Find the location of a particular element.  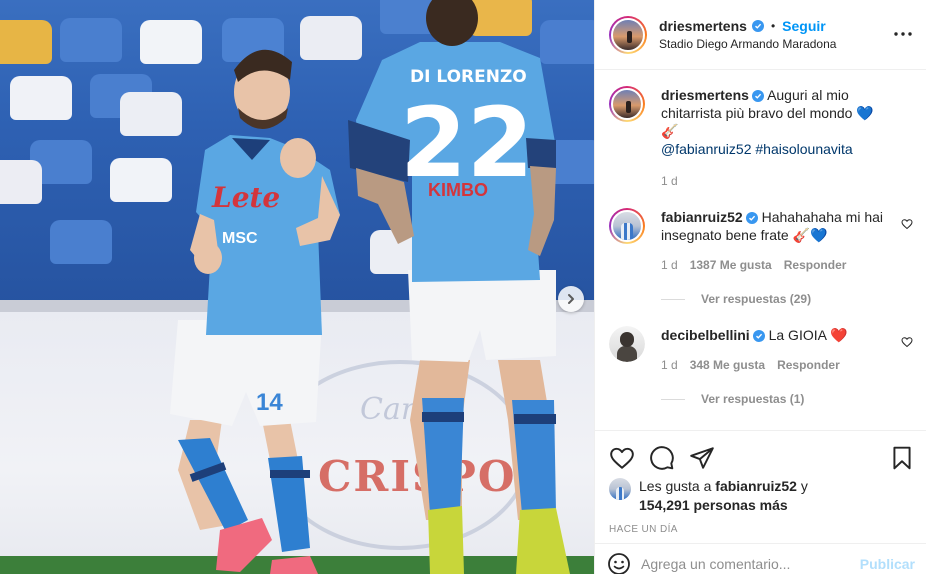

author-username: driesmertens is located at coordinates (703, 26).